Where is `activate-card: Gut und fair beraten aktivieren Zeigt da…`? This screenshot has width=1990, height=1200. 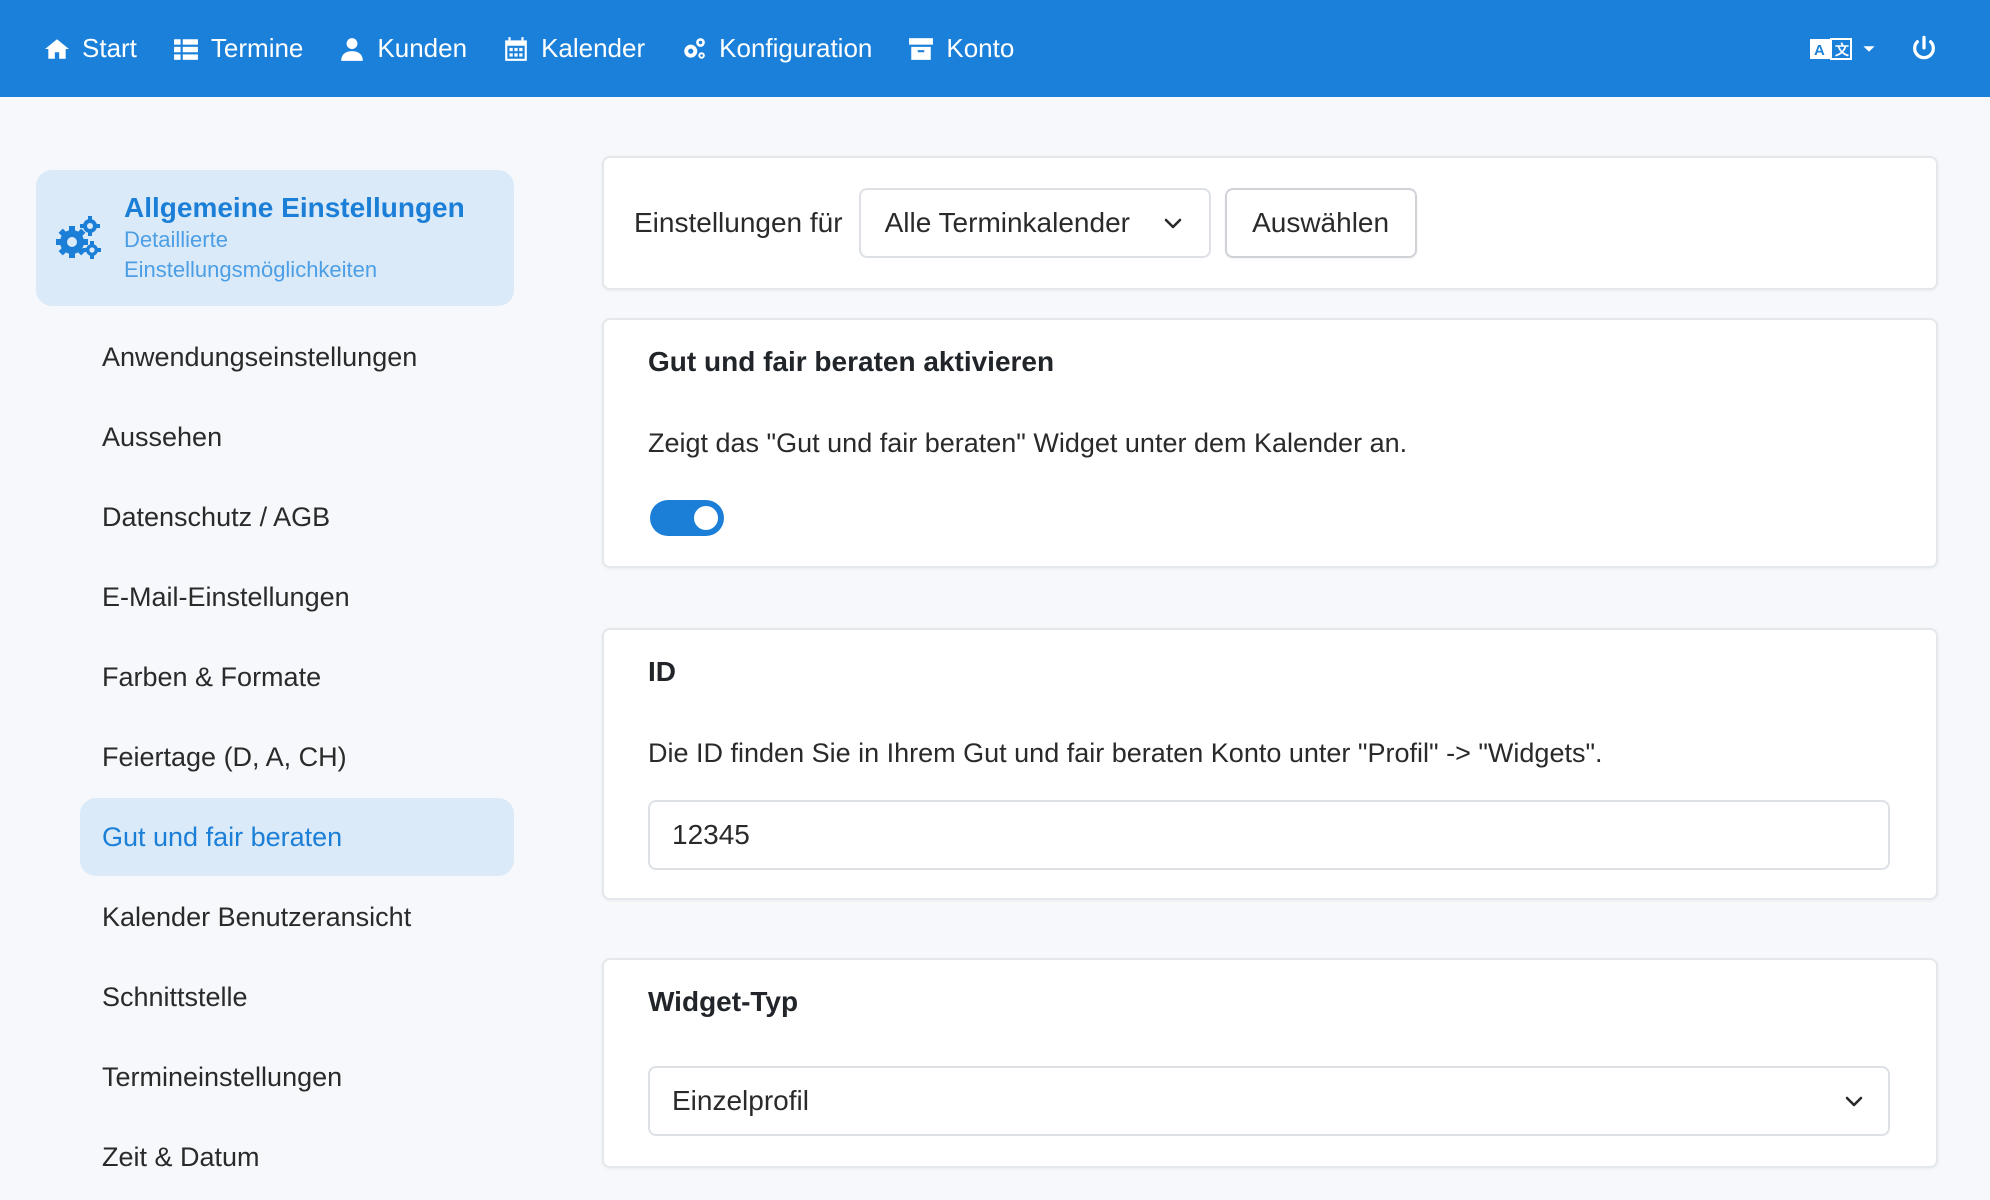 activate-card: Gut und fair beraten aktivieren Zeigt da… is located at coordinates (1270, 443).